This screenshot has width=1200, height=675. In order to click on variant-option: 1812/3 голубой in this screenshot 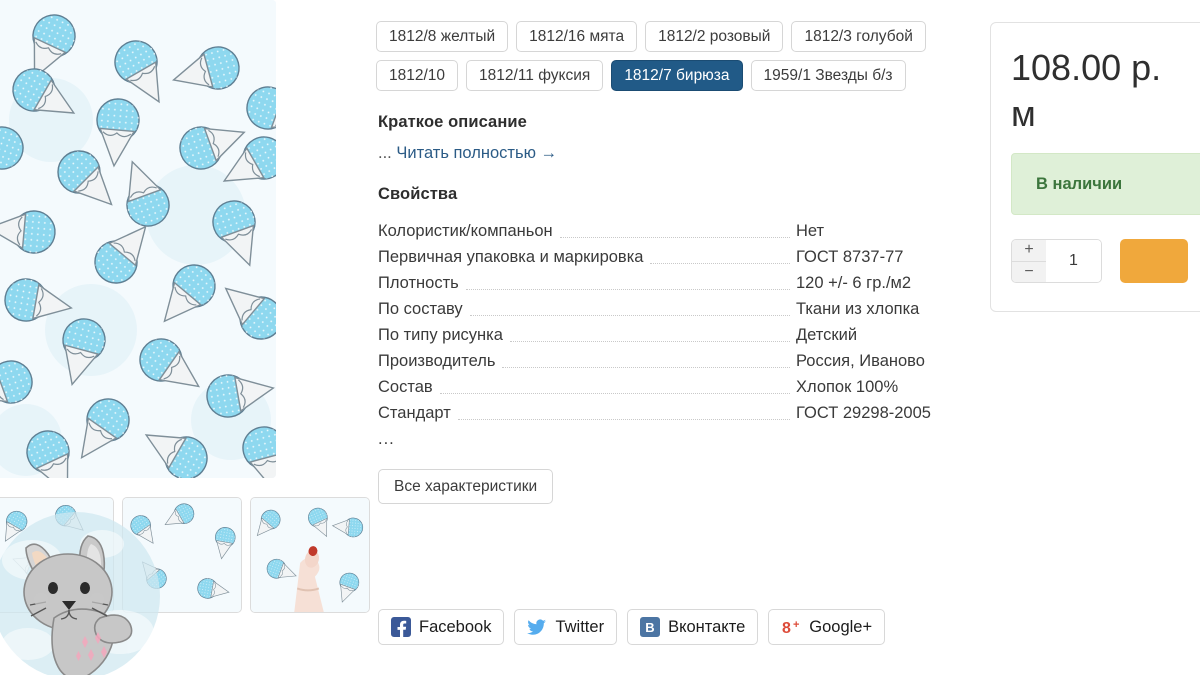, I will do `click(858, 36)`.